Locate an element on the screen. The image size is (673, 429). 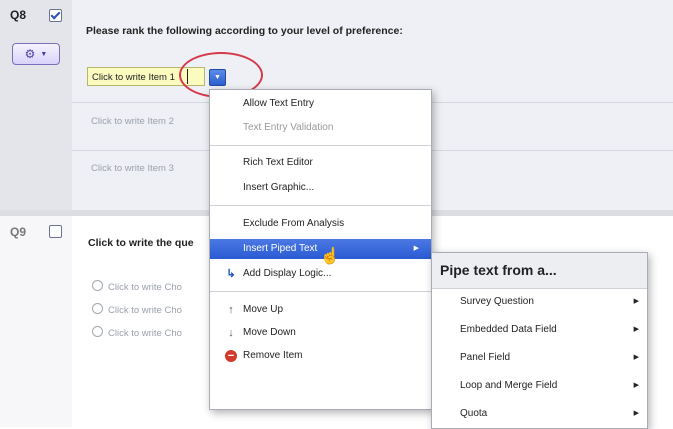
display-logic-icon: ↳ is located at coordinates (231, 274).